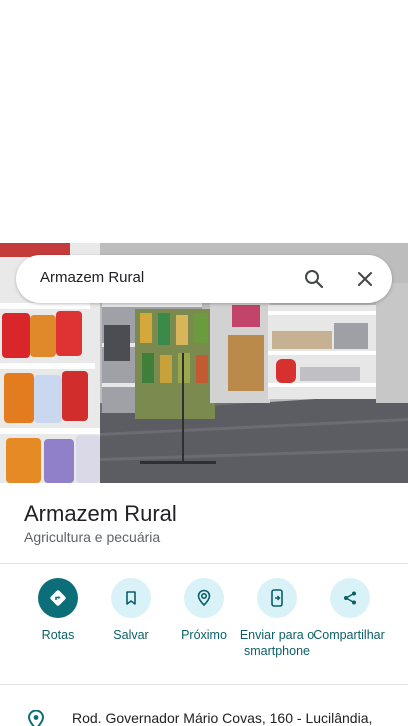 This screenshot has height=726, width=408. I want to click on search-bar: Armazem Rural, so click(204, 279).